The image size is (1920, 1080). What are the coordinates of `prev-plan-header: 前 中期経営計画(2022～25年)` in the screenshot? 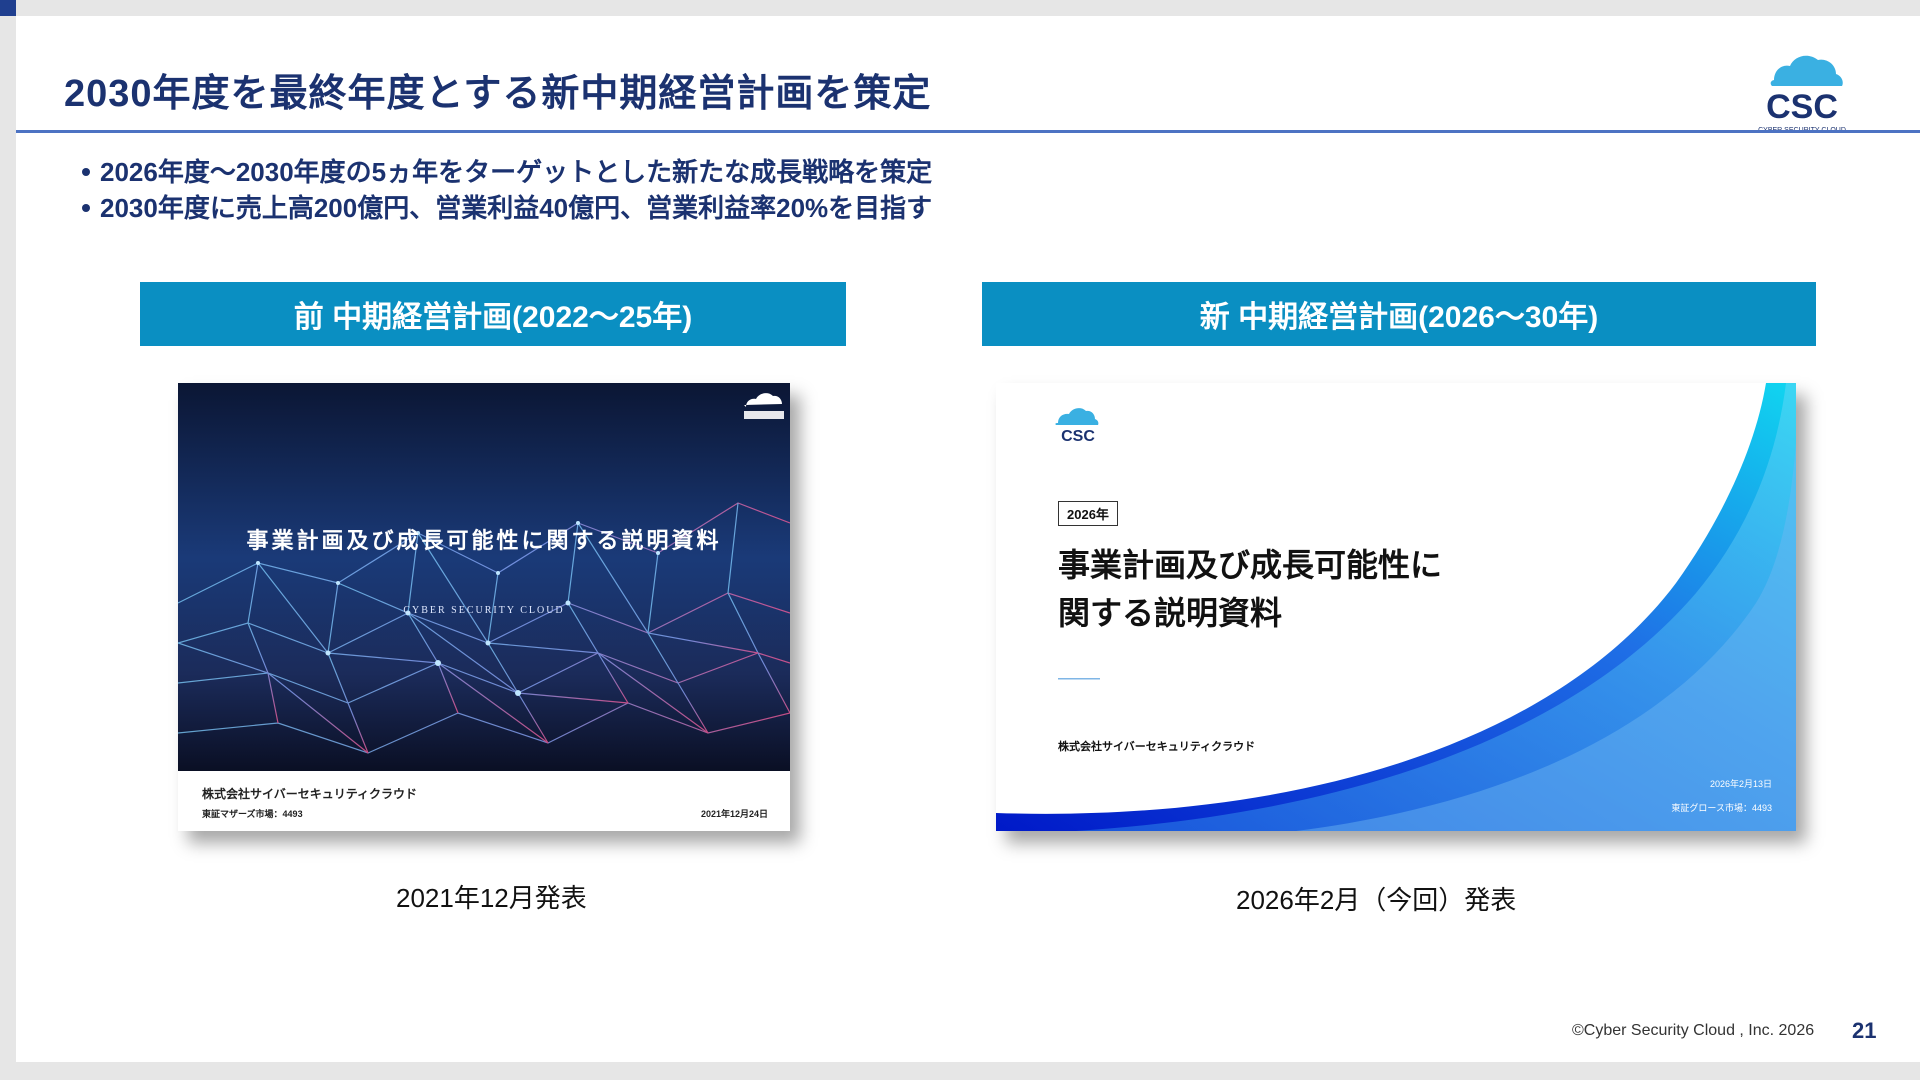 It's located at (493, 314).